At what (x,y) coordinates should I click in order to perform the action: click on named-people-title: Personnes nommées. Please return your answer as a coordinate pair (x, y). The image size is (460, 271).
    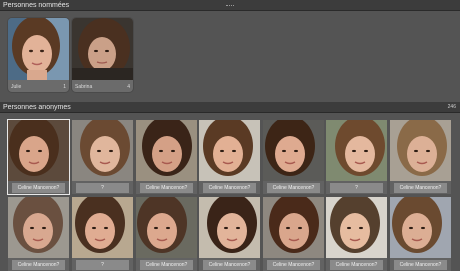
    Looking at the image, I should click on (36, 5).